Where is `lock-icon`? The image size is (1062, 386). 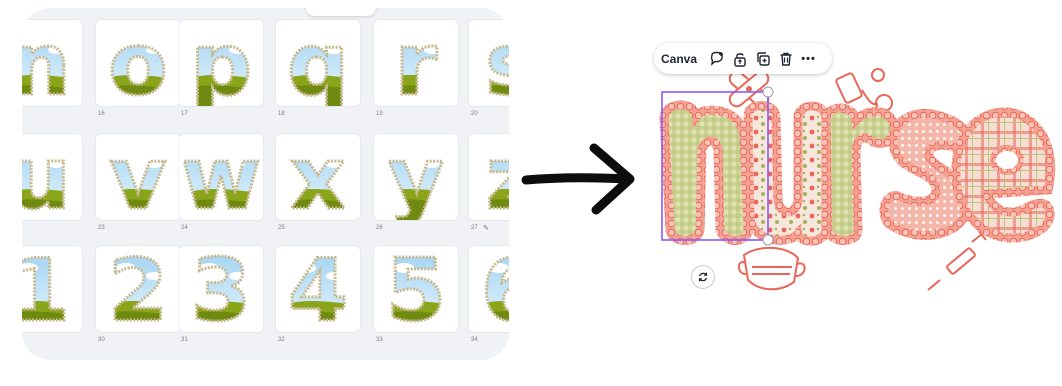
lock-icon is located at coordinates (739, 59).